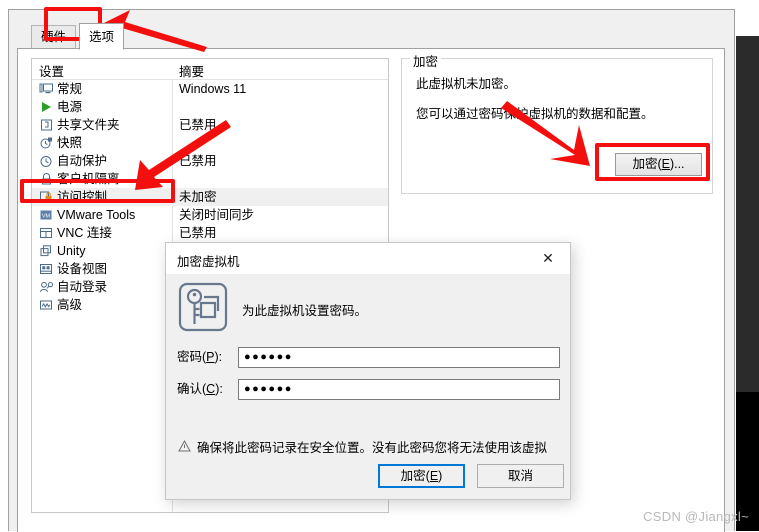 The image size is (759, 532). Describe the element at coordinates (192, 357) in the screenshot. I see `password-label-before: 密码(` at that location.